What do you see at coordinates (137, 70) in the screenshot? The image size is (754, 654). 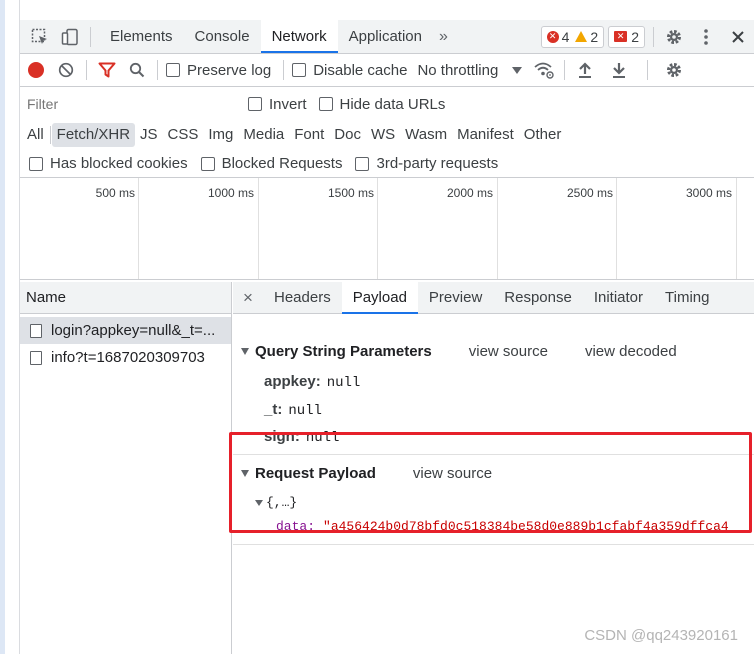 I see `search-icon` at bounding box center [137, 70].